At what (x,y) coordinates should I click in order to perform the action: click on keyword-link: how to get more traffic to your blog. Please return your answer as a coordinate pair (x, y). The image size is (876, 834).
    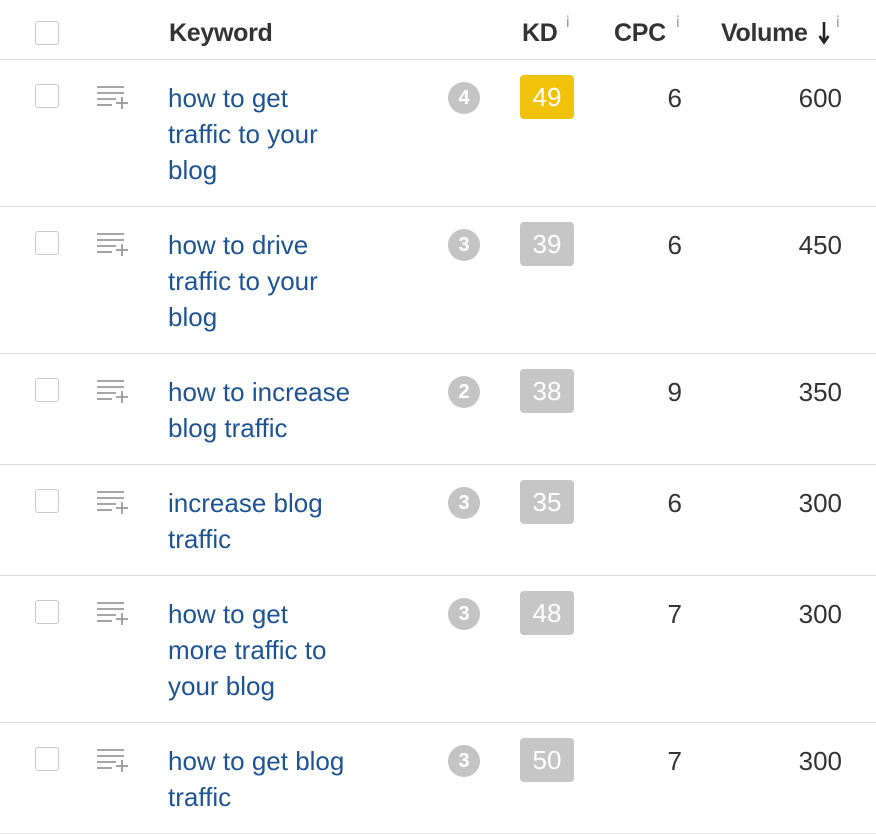
    Looking at the image, I should click on (293, 650).